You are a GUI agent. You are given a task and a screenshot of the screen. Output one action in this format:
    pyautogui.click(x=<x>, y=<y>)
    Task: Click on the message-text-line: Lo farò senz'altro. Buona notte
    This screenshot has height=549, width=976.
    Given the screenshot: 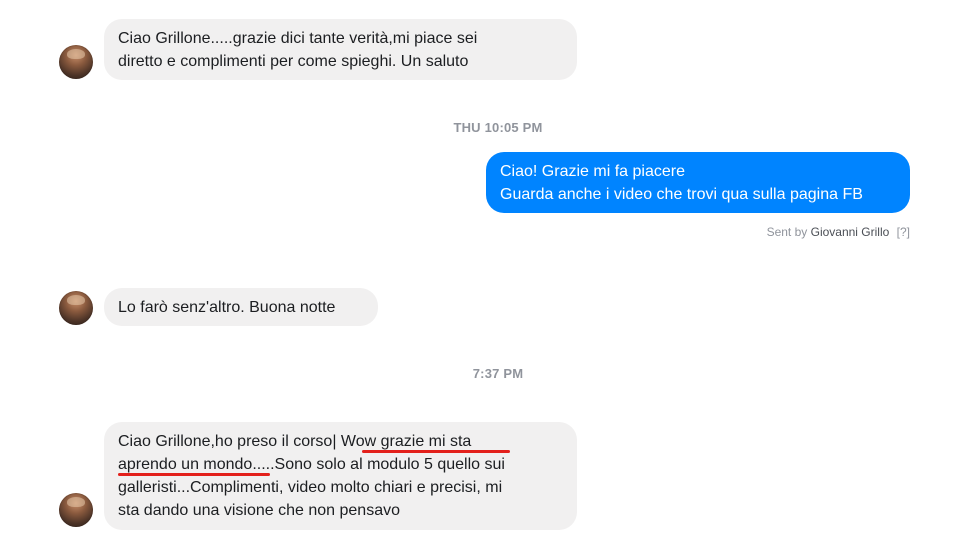 What is the action you would take?
    pyautogui.click(x=227, y=307)
    